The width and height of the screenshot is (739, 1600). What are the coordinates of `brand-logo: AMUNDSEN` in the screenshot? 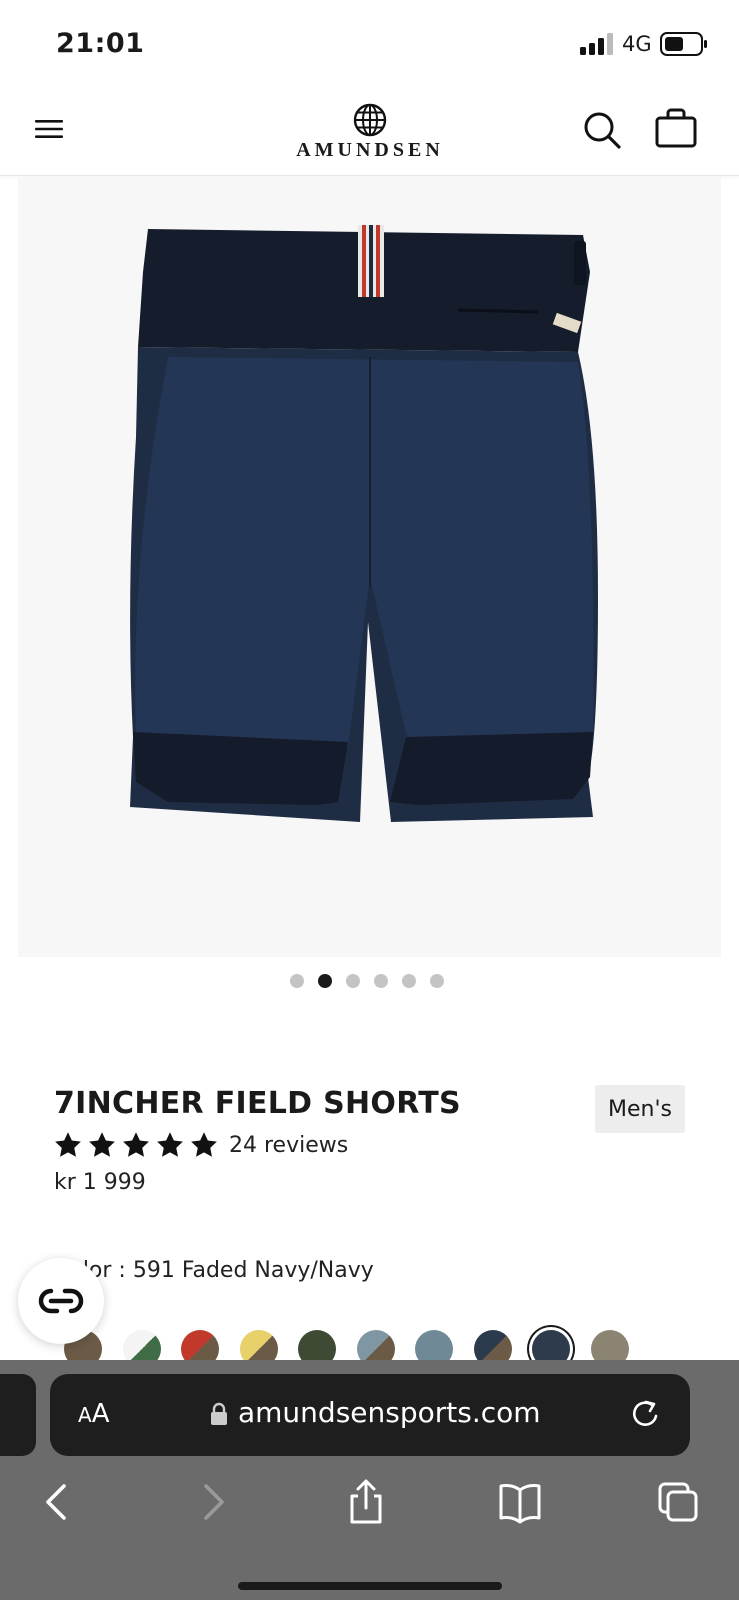 It's located at (370, 133).